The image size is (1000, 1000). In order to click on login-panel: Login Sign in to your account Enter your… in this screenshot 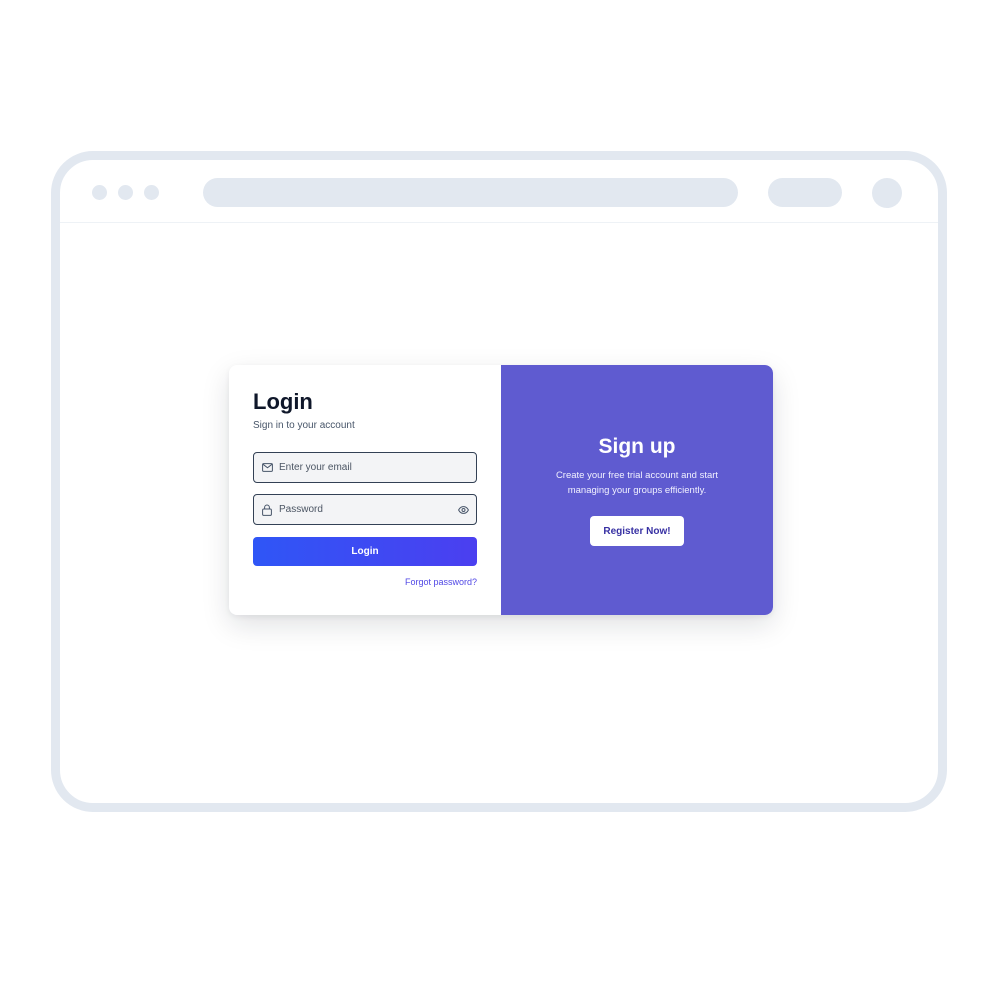, I will do `click(365, 490)`.